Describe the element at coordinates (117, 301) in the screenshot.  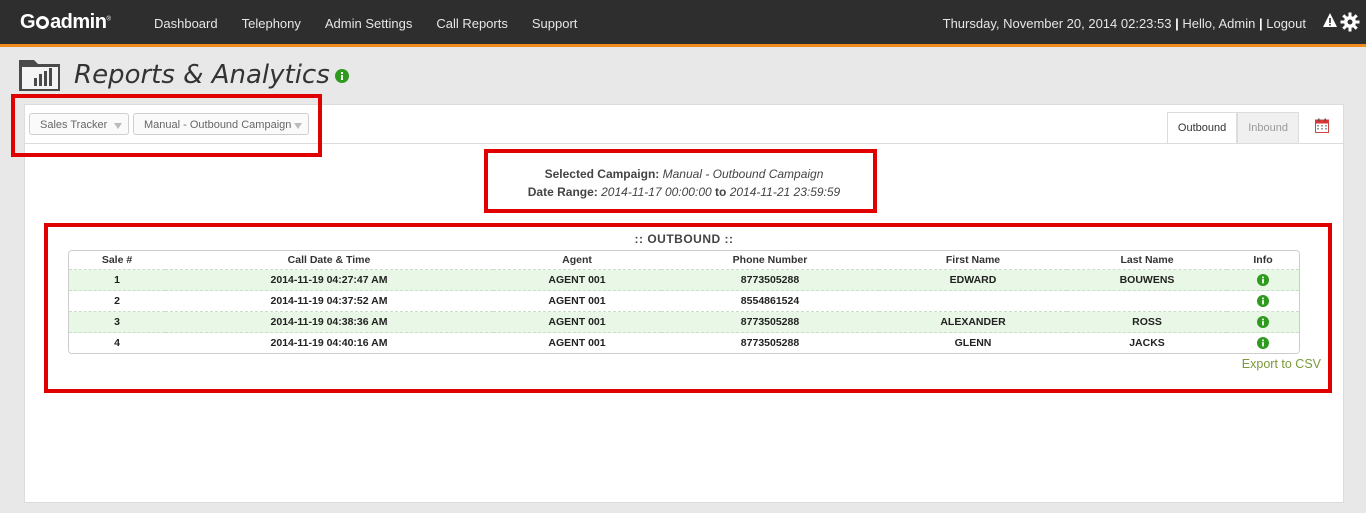
I see `cell-sale: 2` at that location.